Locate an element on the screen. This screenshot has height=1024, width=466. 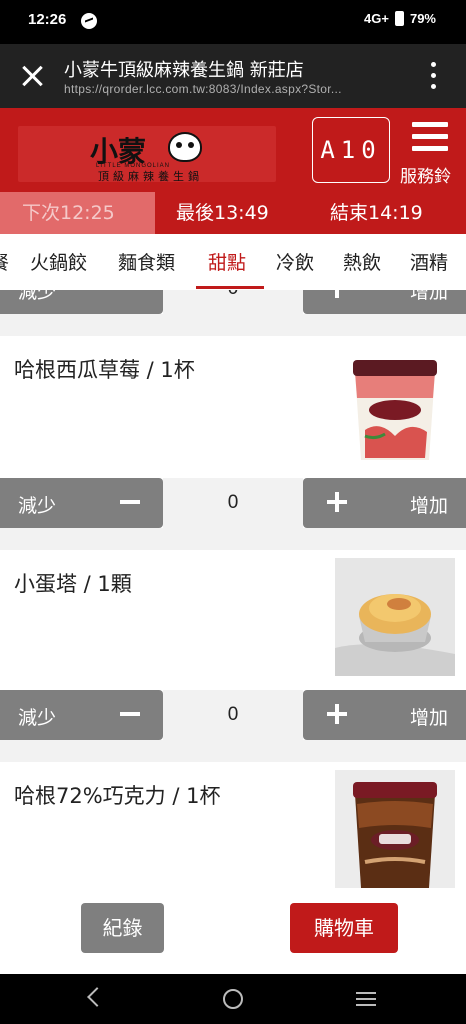
product-name: 小蛋塔 / 1顆 is located at coordinates (73, 584).